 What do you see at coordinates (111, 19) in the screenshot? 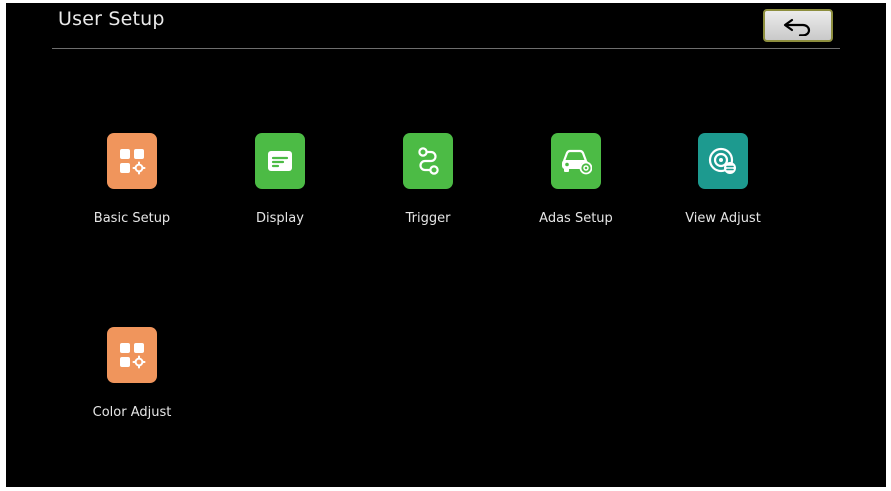
I see `page-title: User Setup` at bounding box center [111, 19].